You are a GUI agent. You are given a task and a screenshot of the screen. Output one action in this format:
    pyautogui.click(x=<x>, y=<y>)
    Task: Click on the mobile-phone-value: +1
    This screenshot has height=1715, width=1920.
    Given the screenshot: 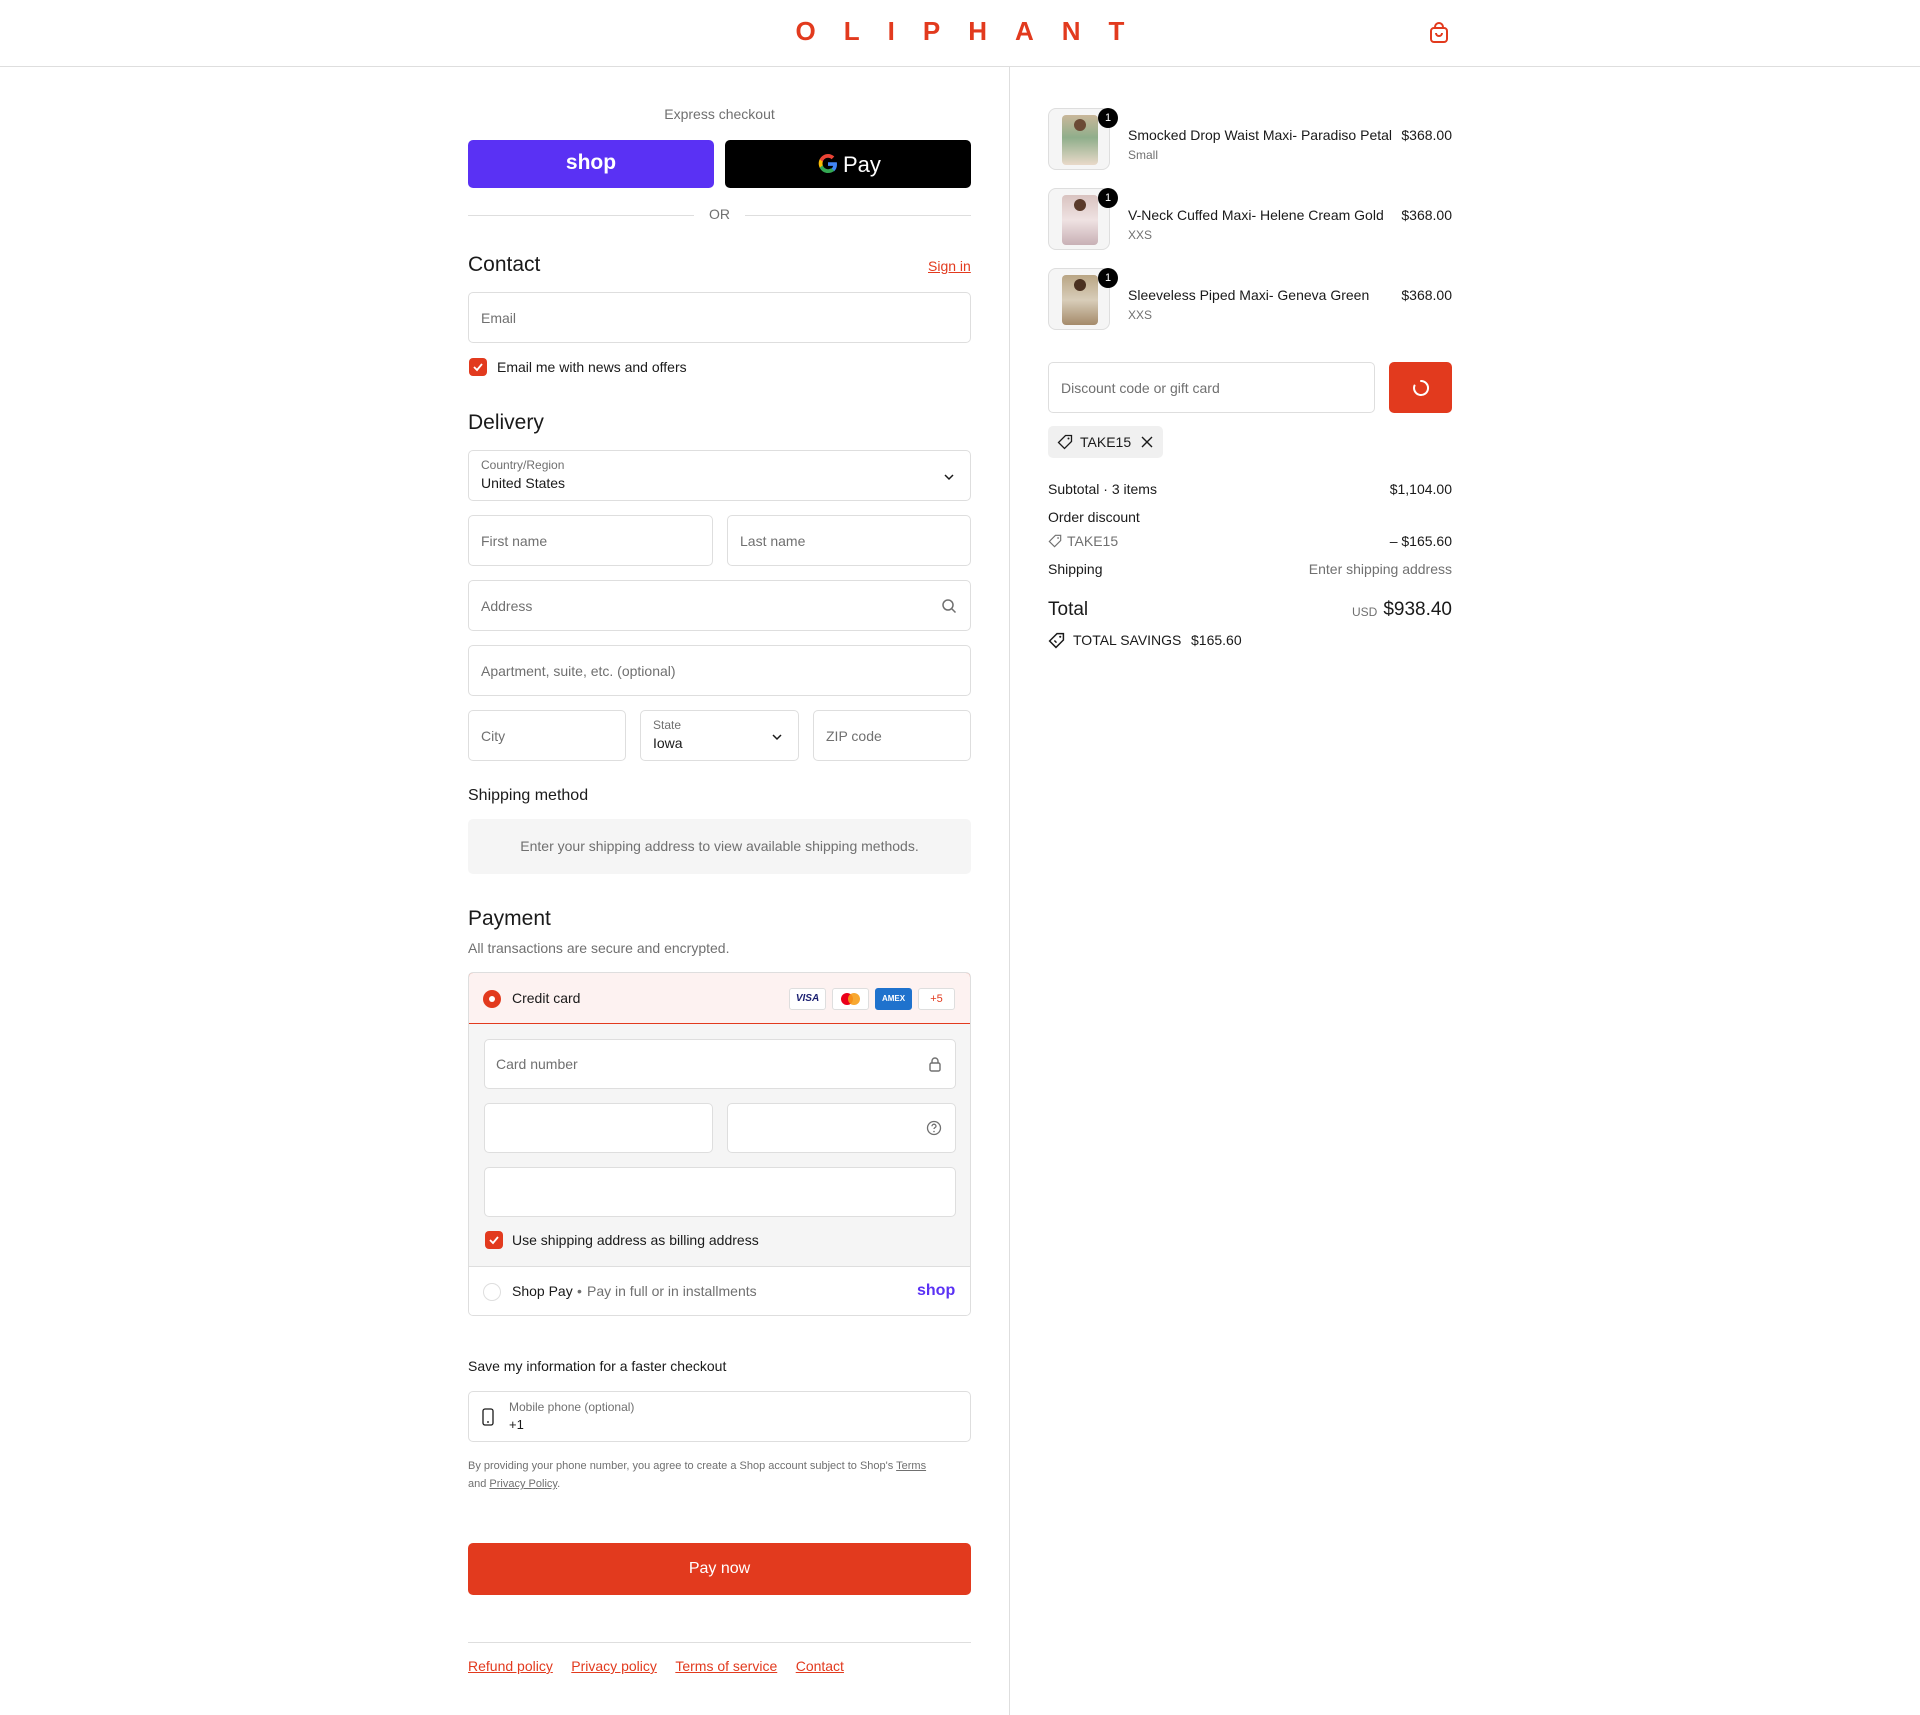 What is the action you would take?
    pyautogui.click(x=516, y=1424)
    